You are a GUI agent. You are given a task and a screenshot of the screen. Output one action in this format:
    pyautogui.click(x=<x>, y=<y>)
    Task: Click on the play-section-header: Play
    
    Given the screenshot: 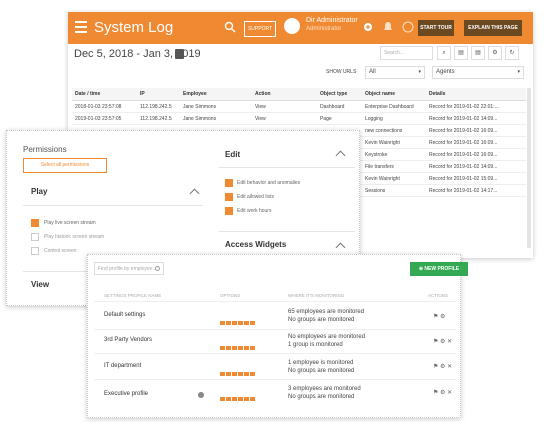 What is the action you would take?
    pyautogui.click(x=39, y=191)
    